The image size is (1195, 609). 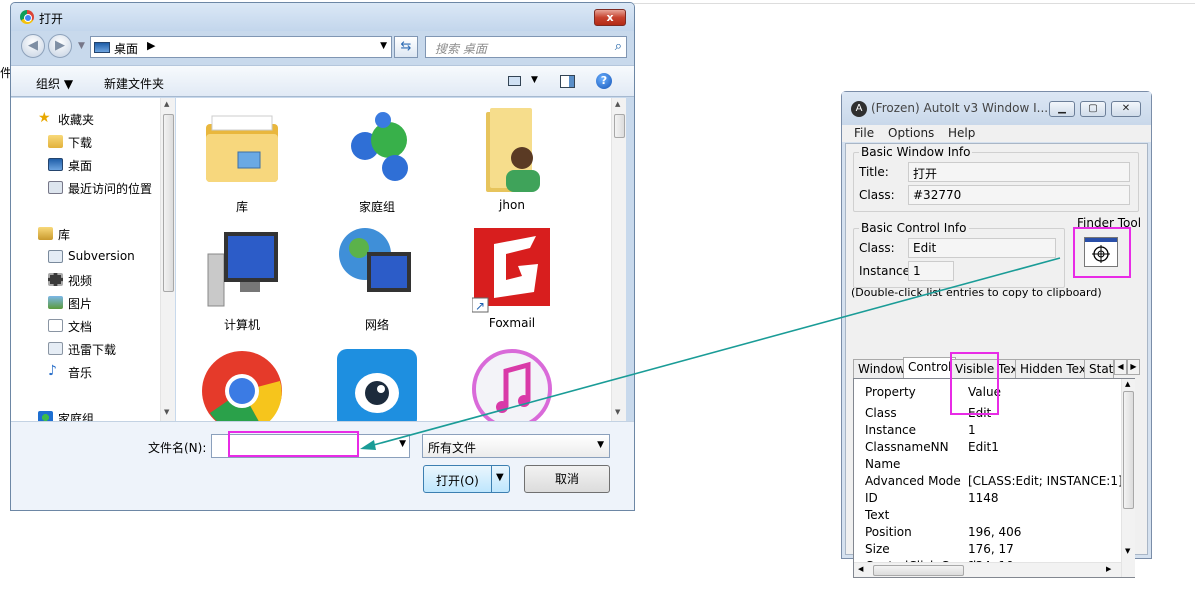 What do you see at coordinates (930, 368) in the screenshot?
I see `tab-control: Control` at bounding box center [930, 368].